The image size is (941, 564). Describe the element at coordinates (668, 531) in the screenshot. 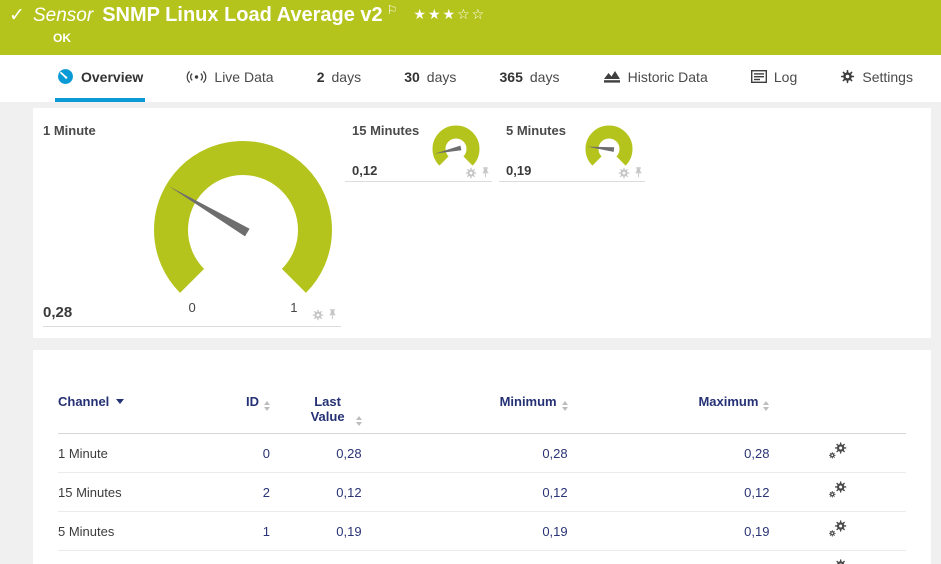

I see `channel-maximum: 0,19` at that location.